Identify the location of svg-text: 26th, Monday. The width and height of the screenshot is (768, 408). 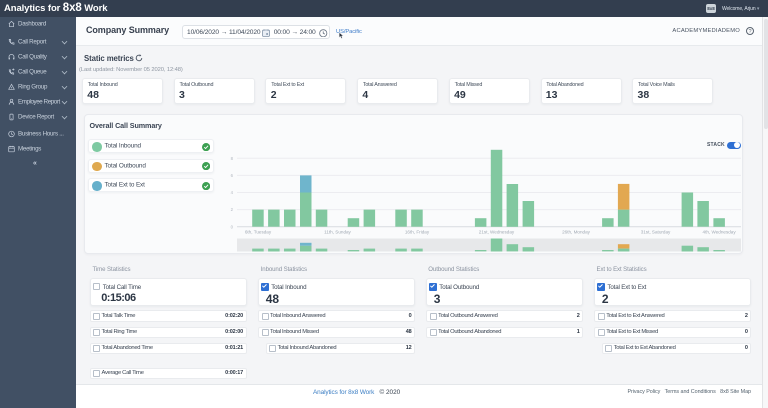
(576, 232).